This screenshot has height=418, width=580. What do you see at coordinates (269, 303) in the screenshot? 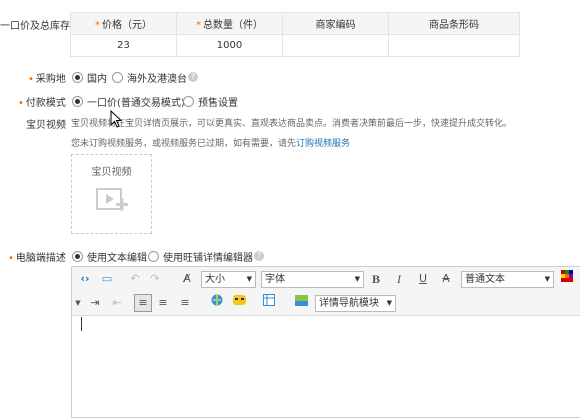
I see `table-icon` at bounding box center [269, 303].